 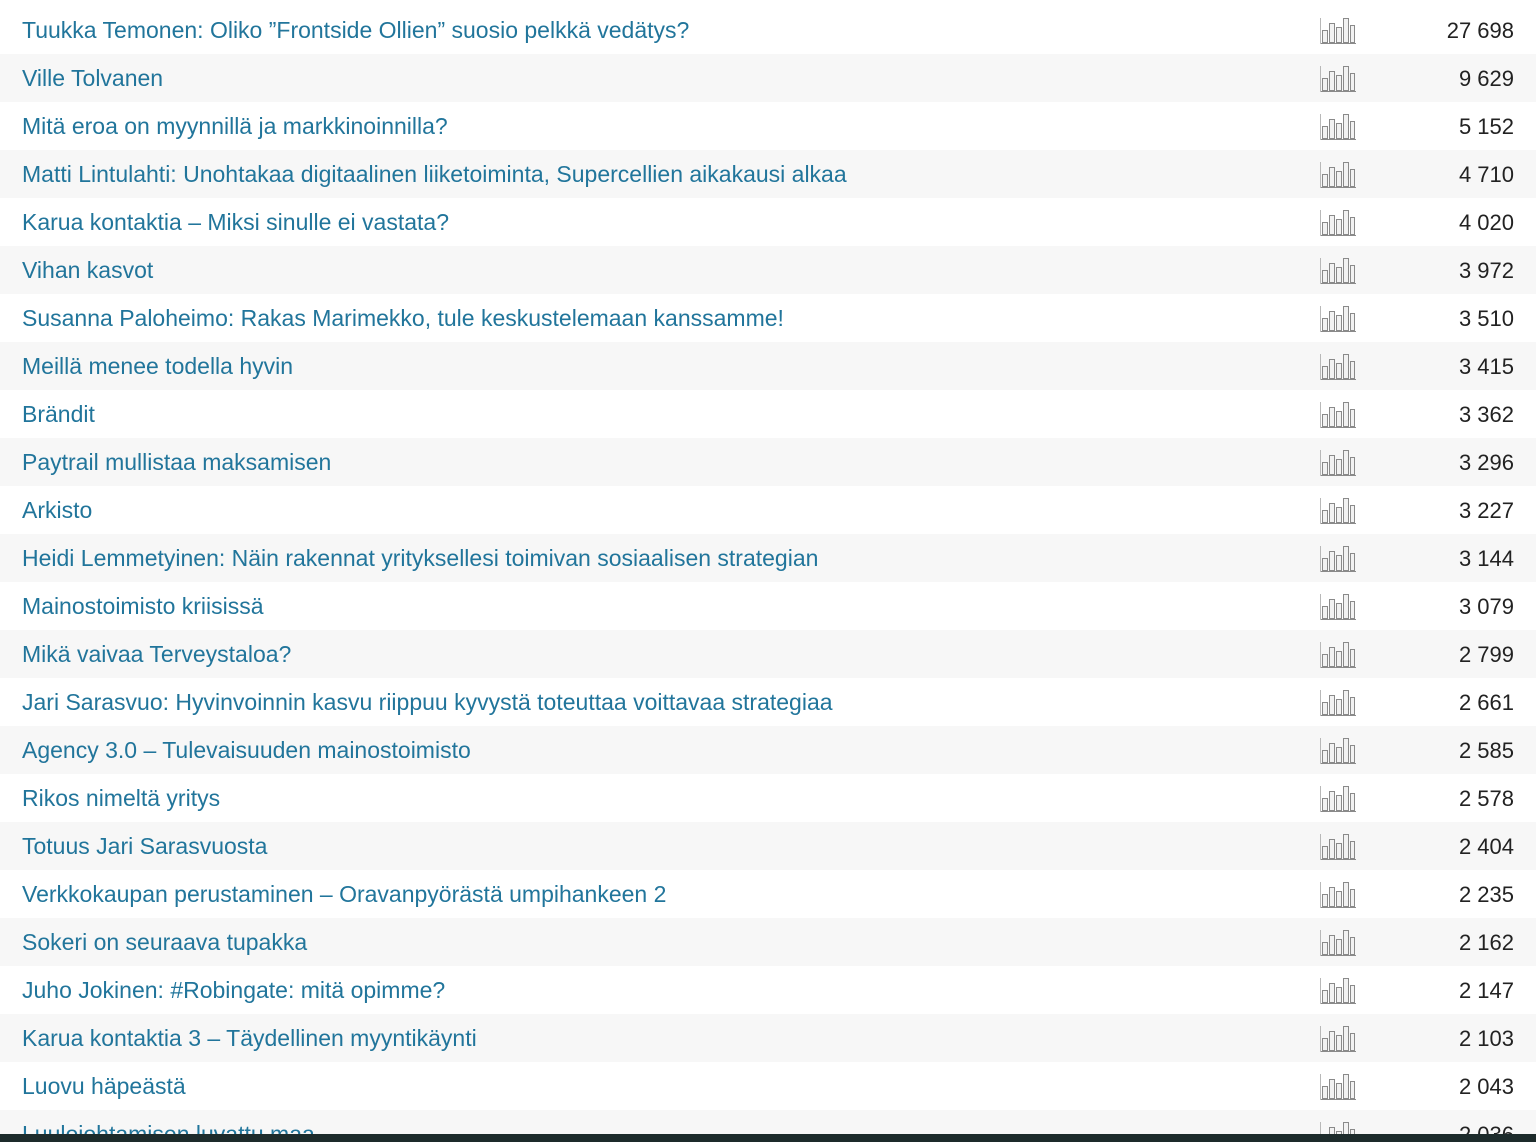 I want to click on list-item: Totuus Jari Sarasvuosta 2 404, so click(x=768, y=846).